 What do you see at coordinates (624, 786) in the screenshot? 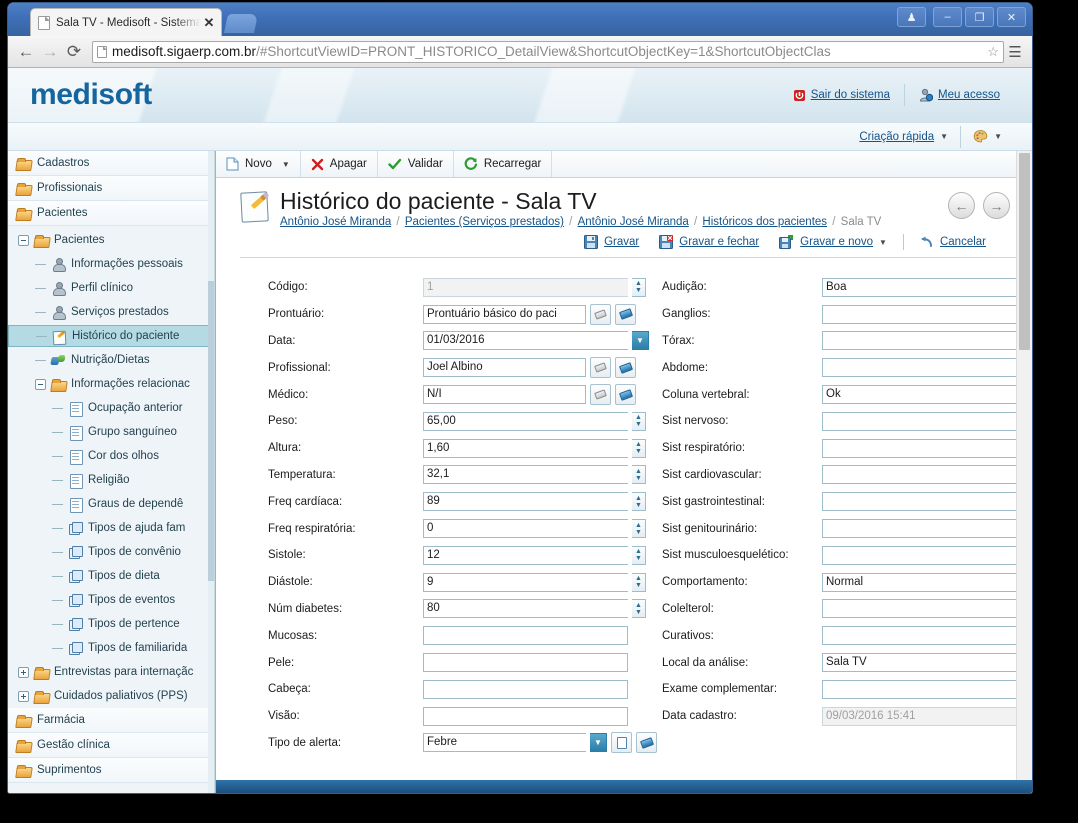
I see `main-horizontal-scrollbar` at bounding box center [624, 786].